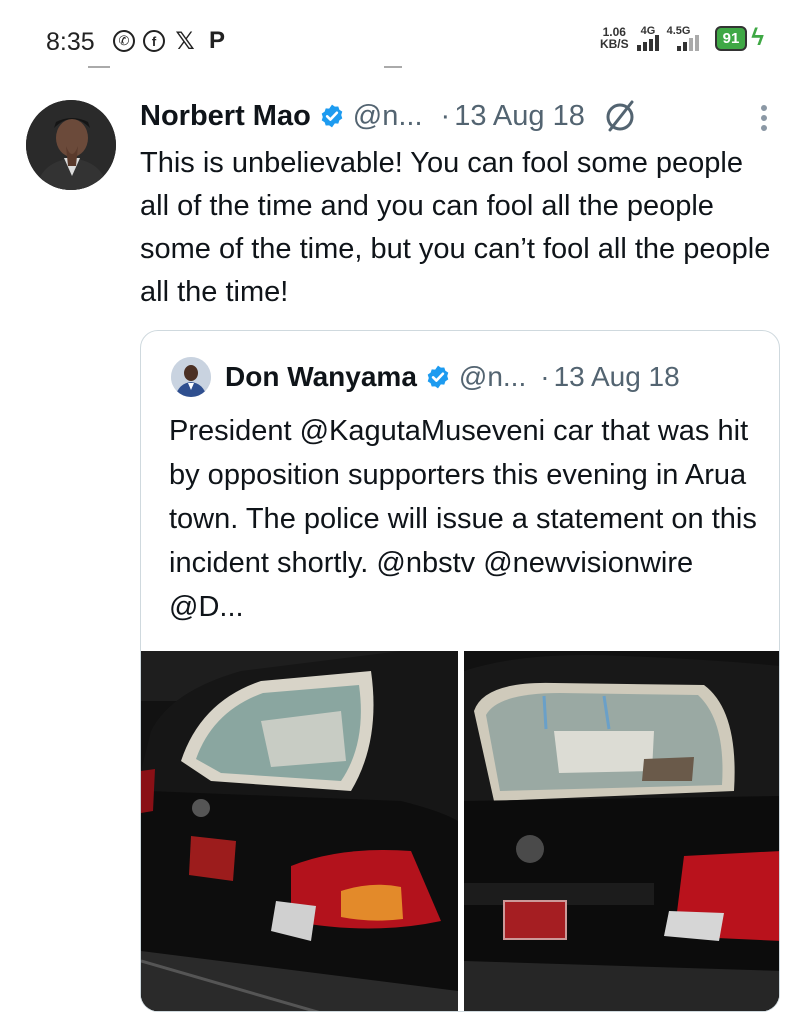 The width and height of the screenshot is (804, 1024). Describe the element at coordinates (757, 37) in the screenshot. I see `charging-icon: ϟ` at that location.